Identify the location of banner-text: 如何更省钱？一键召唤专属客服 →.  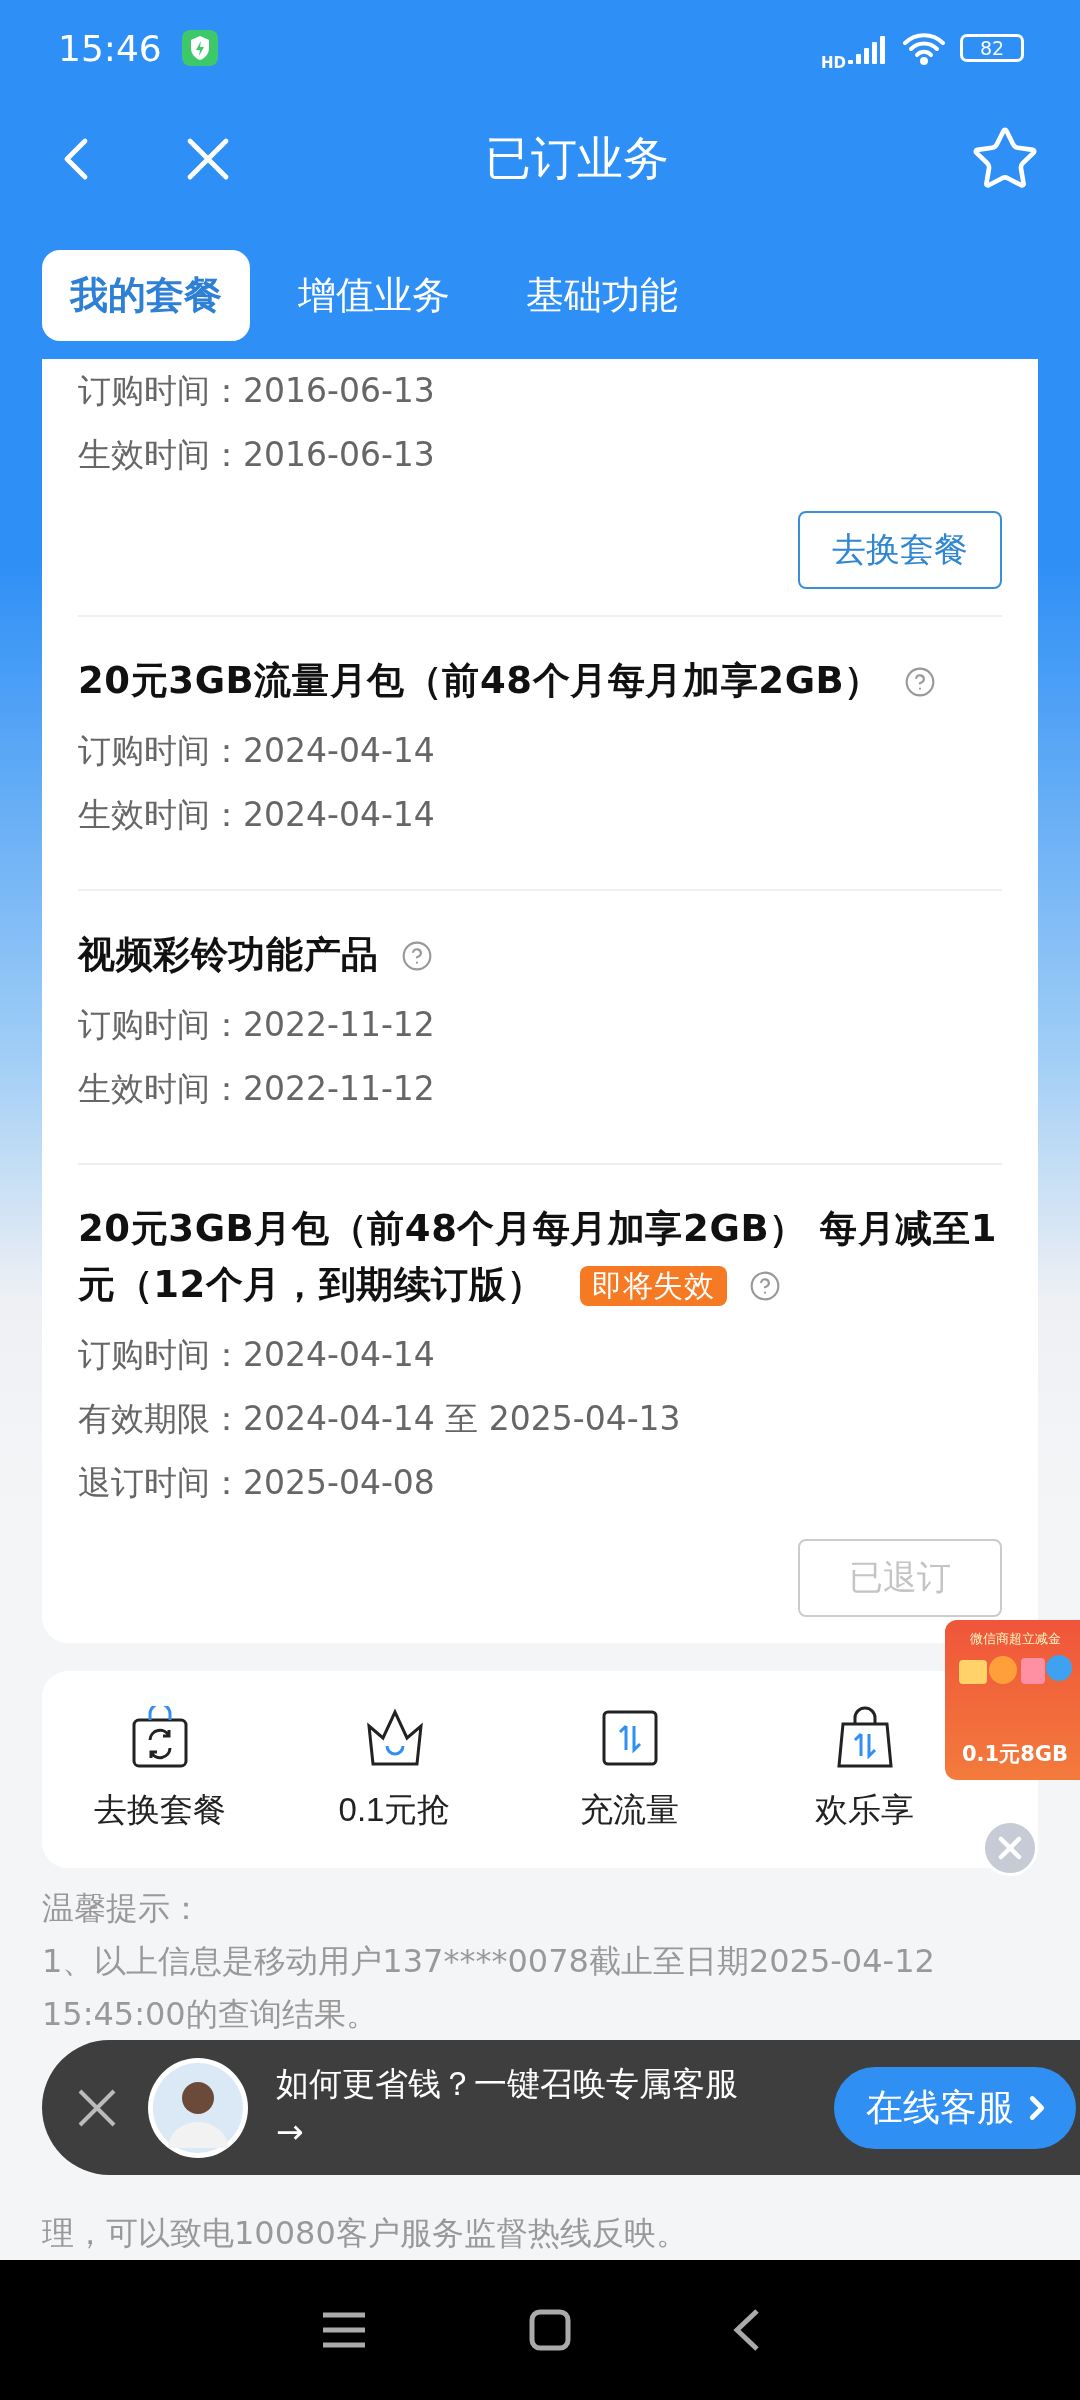
(507, 2107).